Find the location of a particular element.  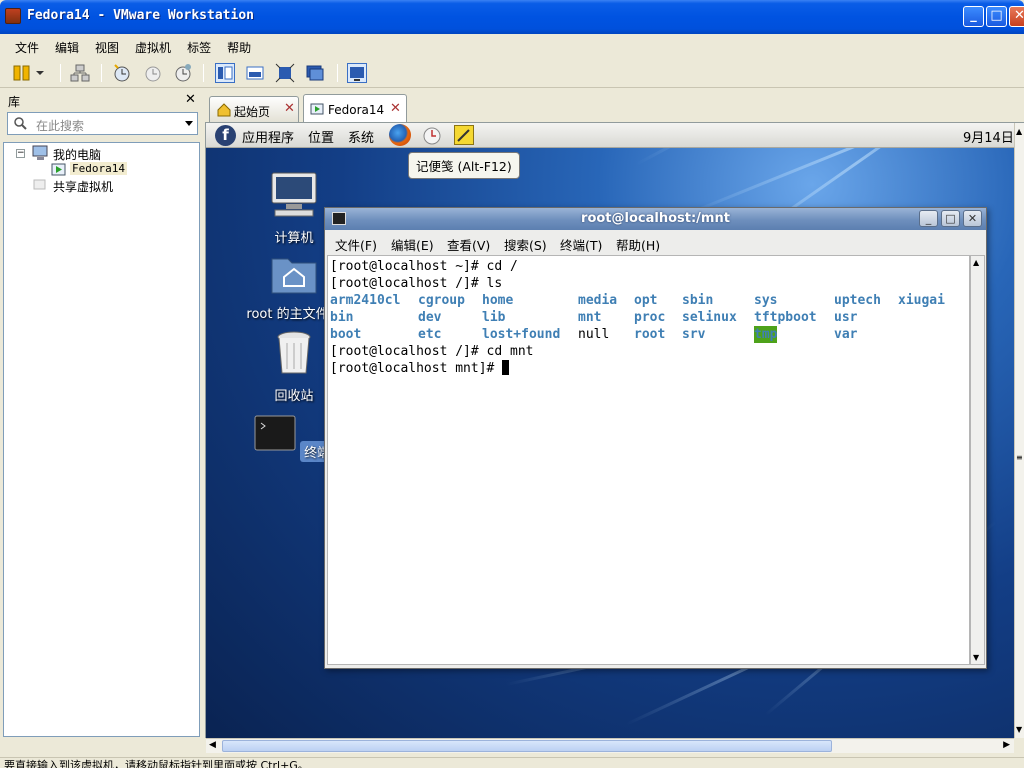

library-search-input: 在此搜索 is located at coordinates (102, 123).